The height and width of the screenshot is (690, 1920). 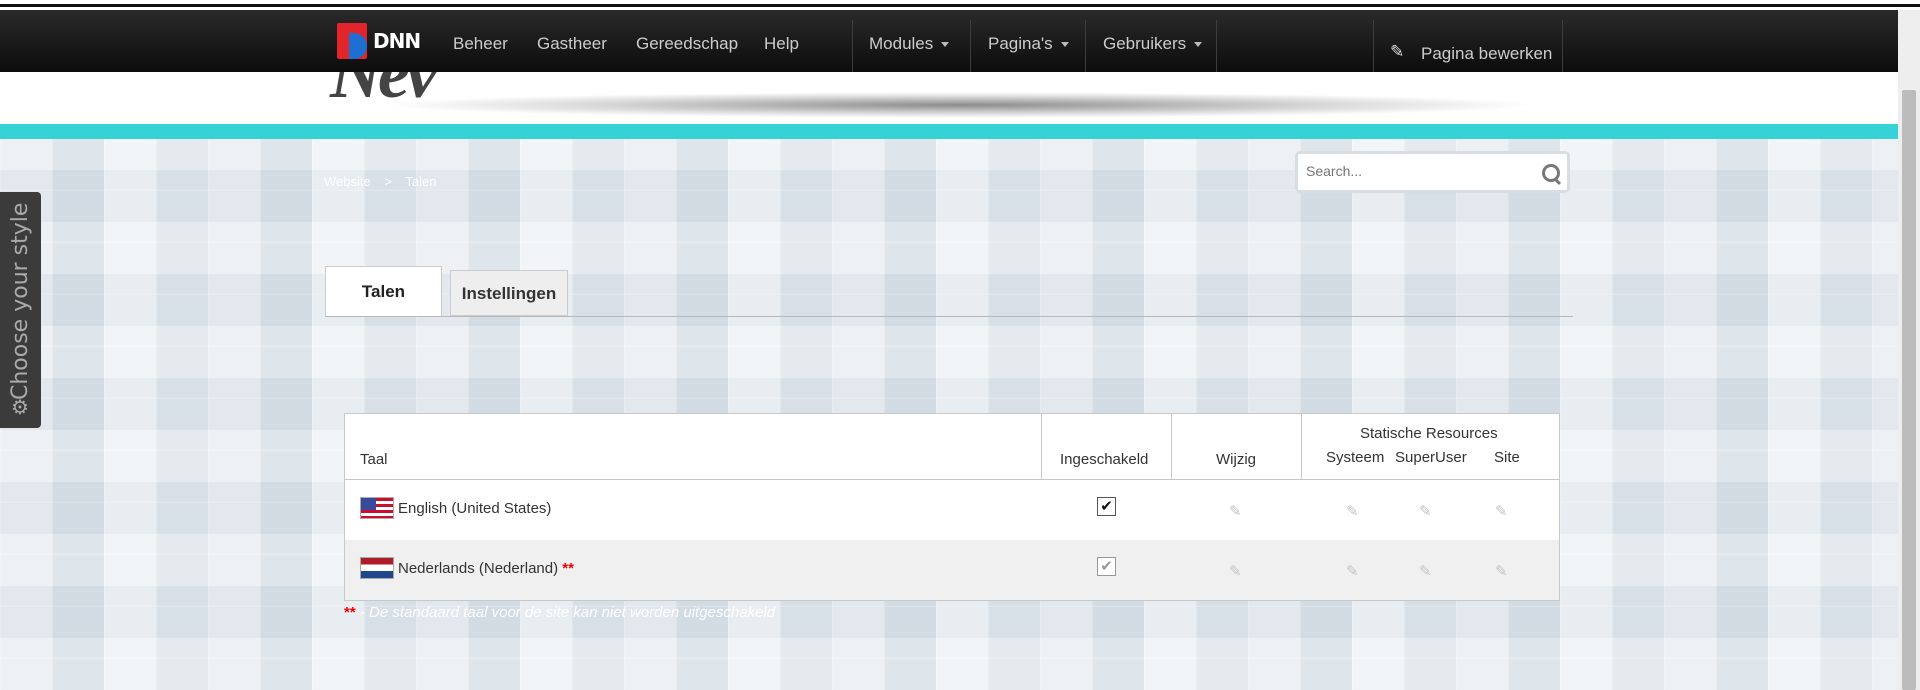 I want to click on search-icon, so click(x=1551, y=173).